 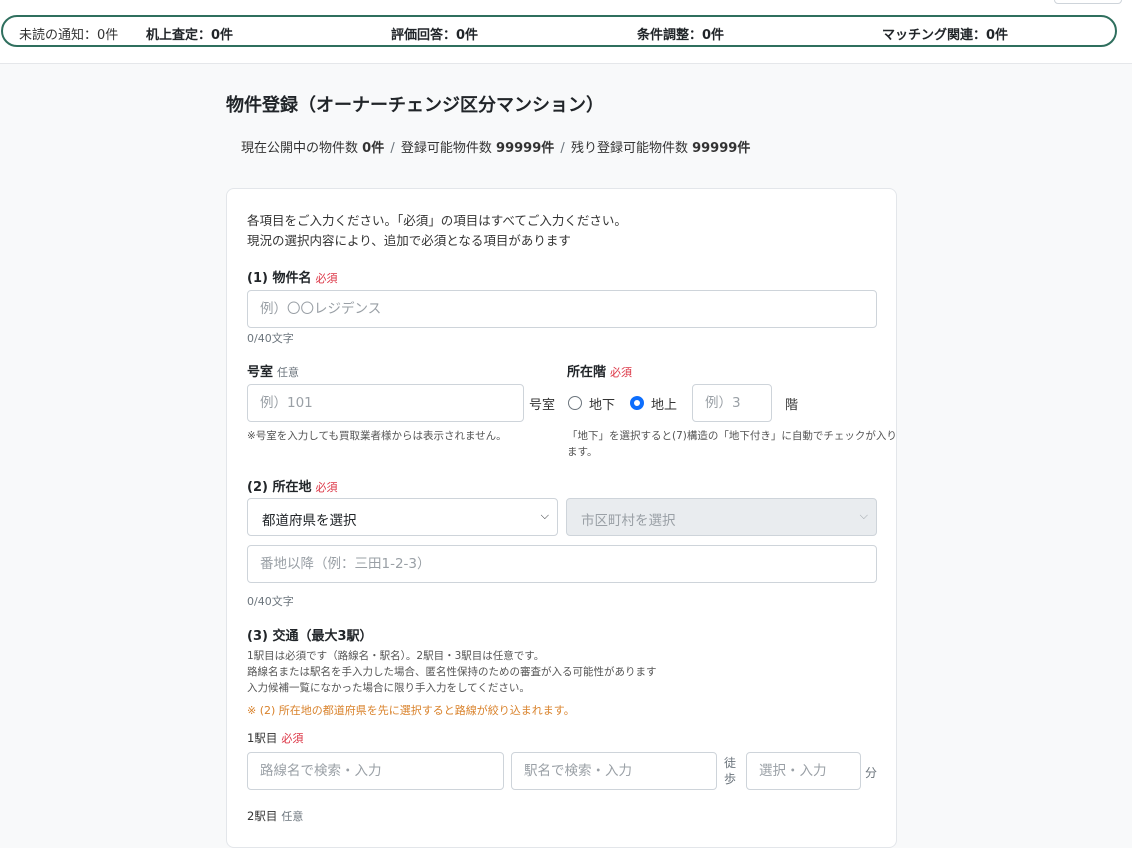 I want to click on station1-station-input, so click(x=614, y=771).